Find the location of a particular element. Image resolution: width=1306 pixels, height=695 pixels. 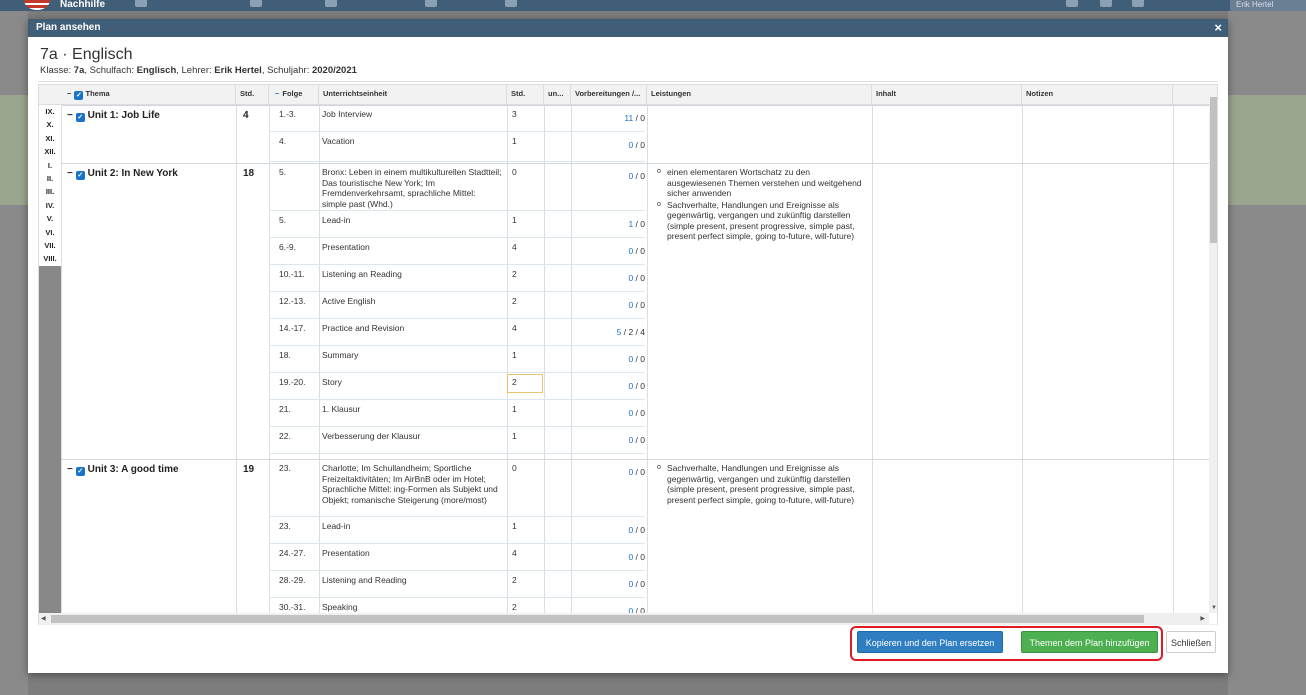

row-folge: 18. is located at coordinates (285, 355).